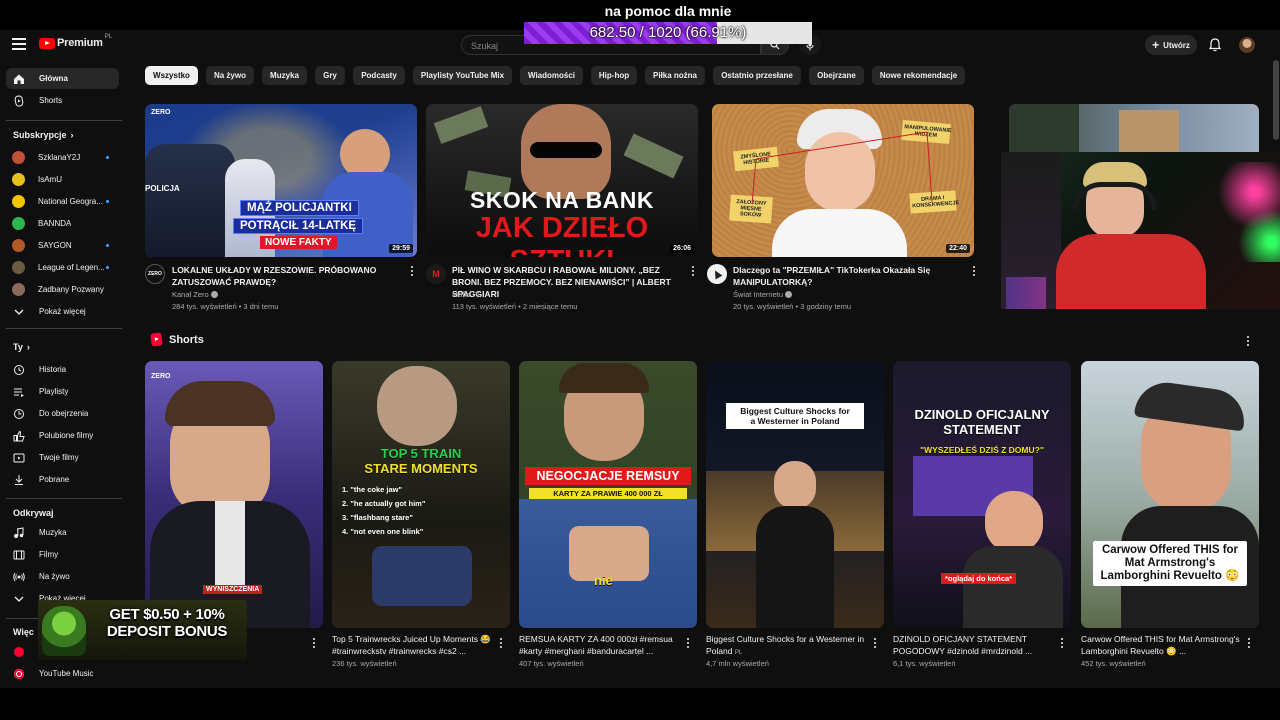  I want to click on channel-name: Świat Internetu, so click(763, 295).